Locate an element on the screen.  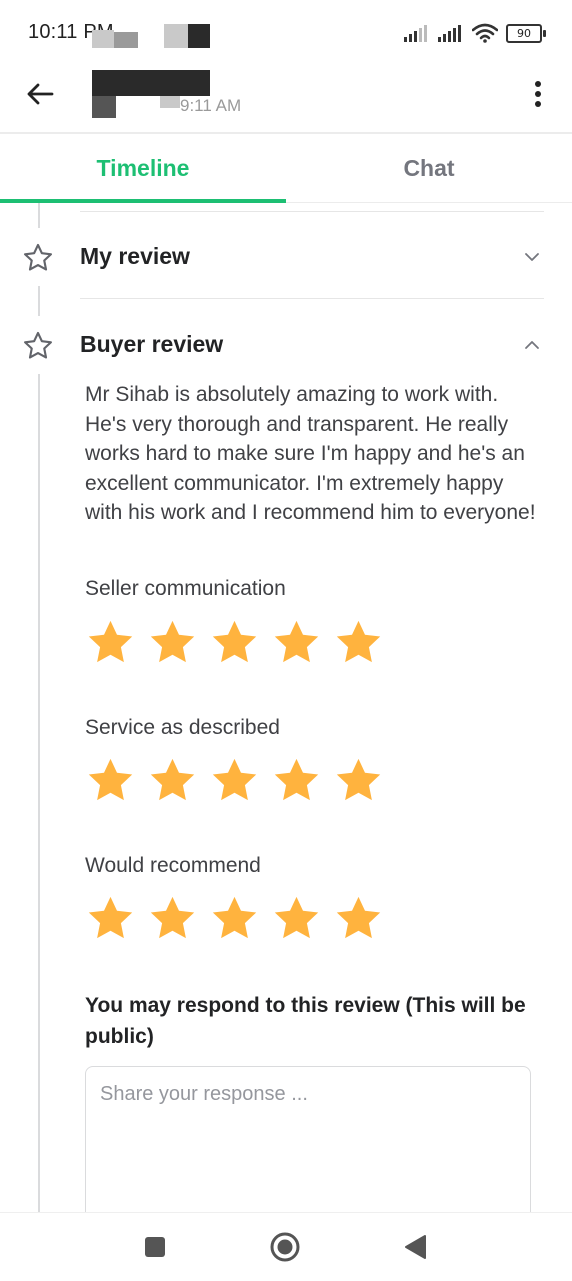
recents-button is located at coordinates (155, 1247).